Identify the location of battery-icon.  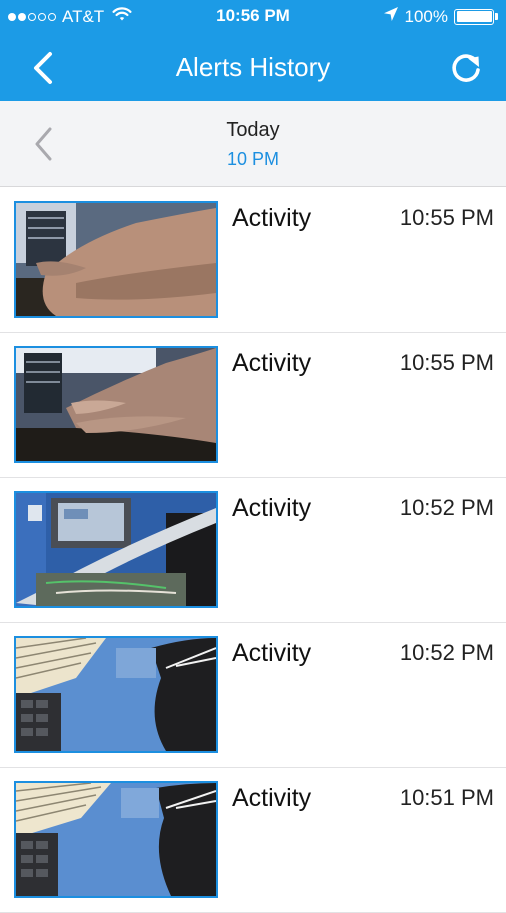
(476, 16).